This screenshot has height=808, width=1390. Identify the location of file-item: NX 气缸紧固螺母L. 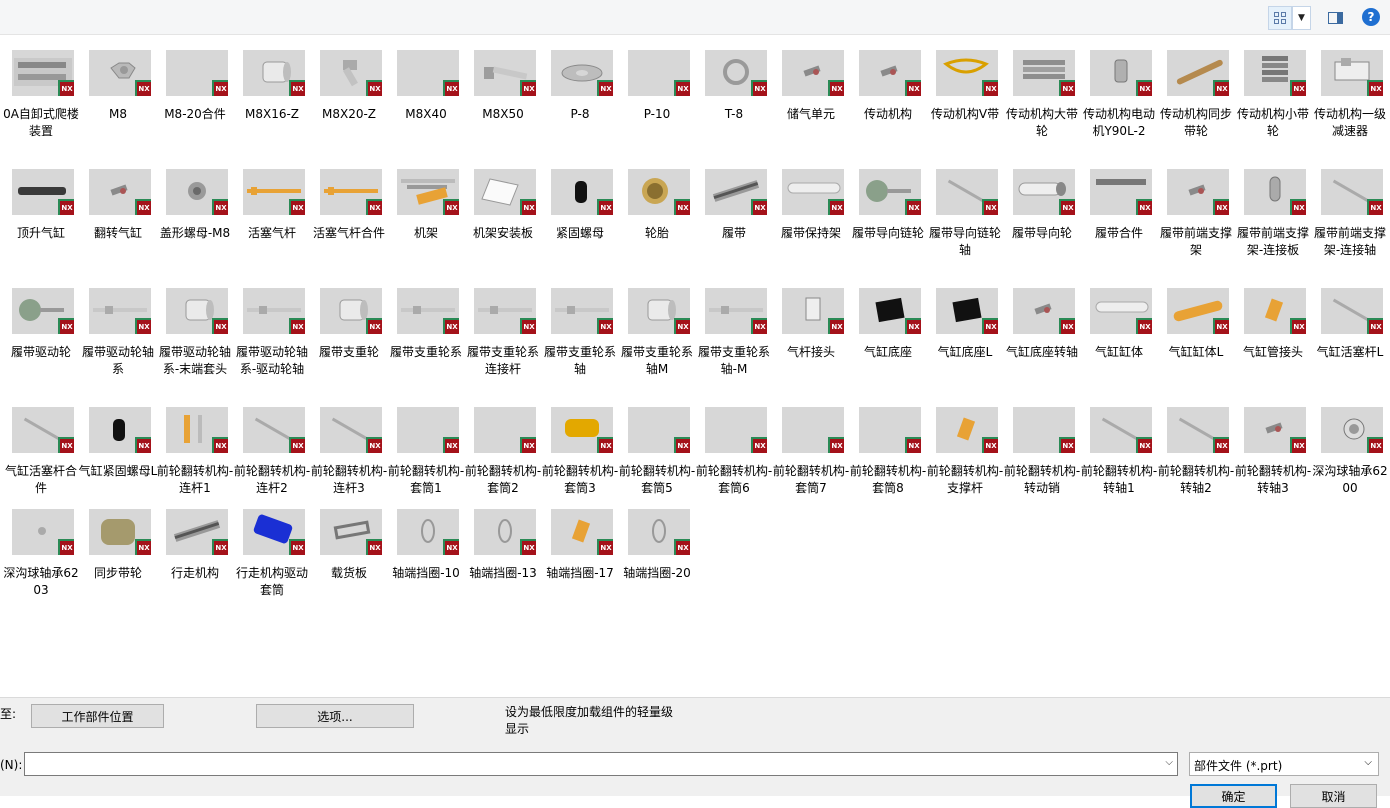
(117, 452).